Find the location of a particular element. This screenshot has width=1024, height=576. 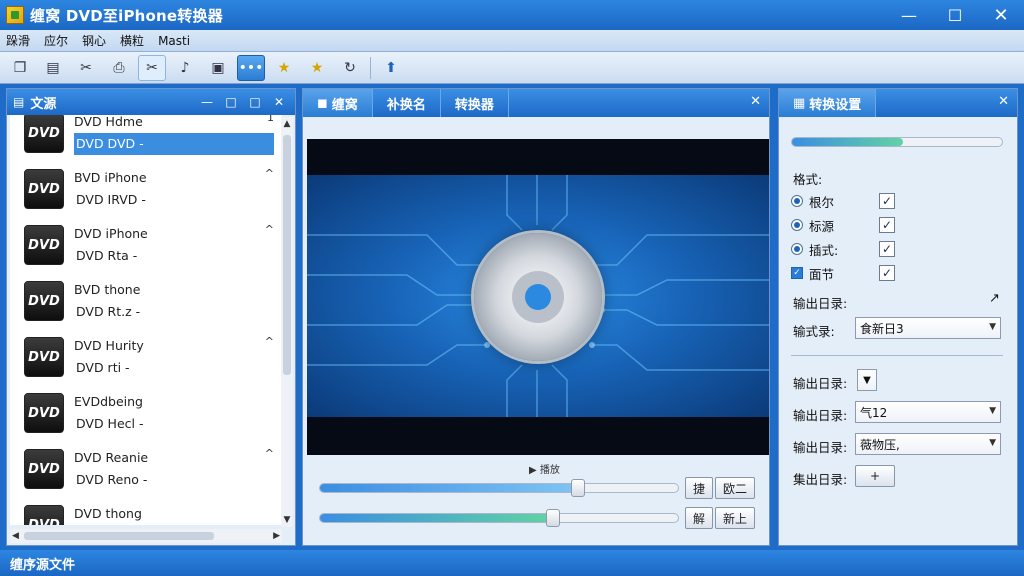

seek-slider is located at coordinates (499, 488).